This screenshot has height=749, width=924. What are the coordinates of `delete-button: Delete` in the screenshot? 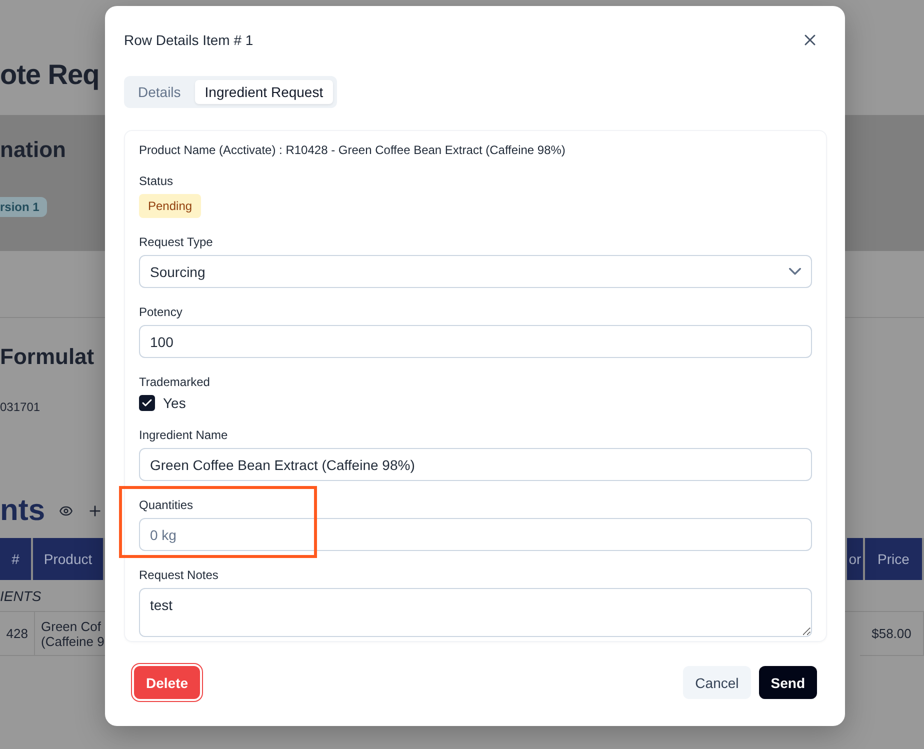 It's located at (167, 682).